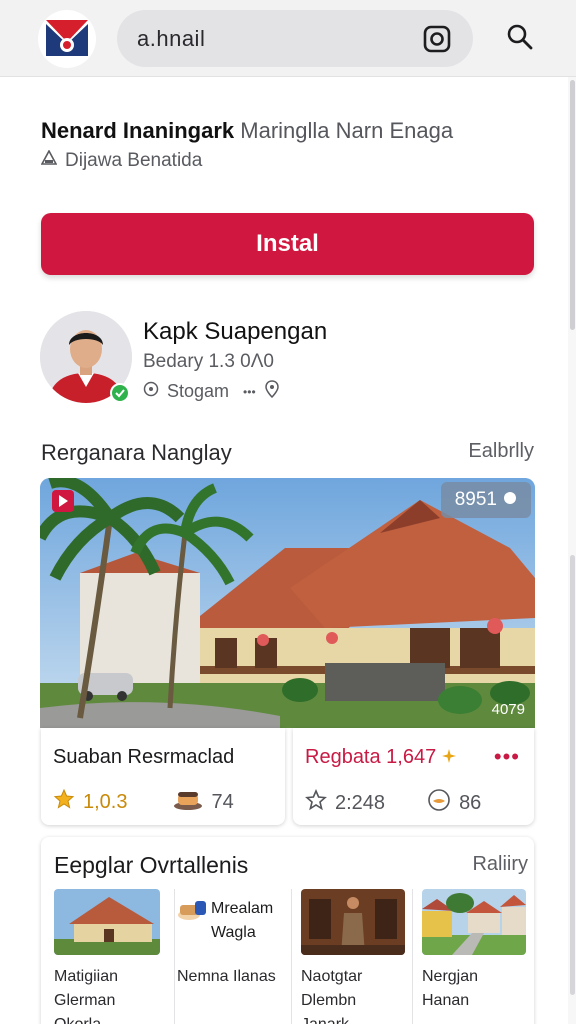 The height and width of the screenshot is (1024, 576). I want to click on developer-name: Dijawa Benatida, so click(133, 161).